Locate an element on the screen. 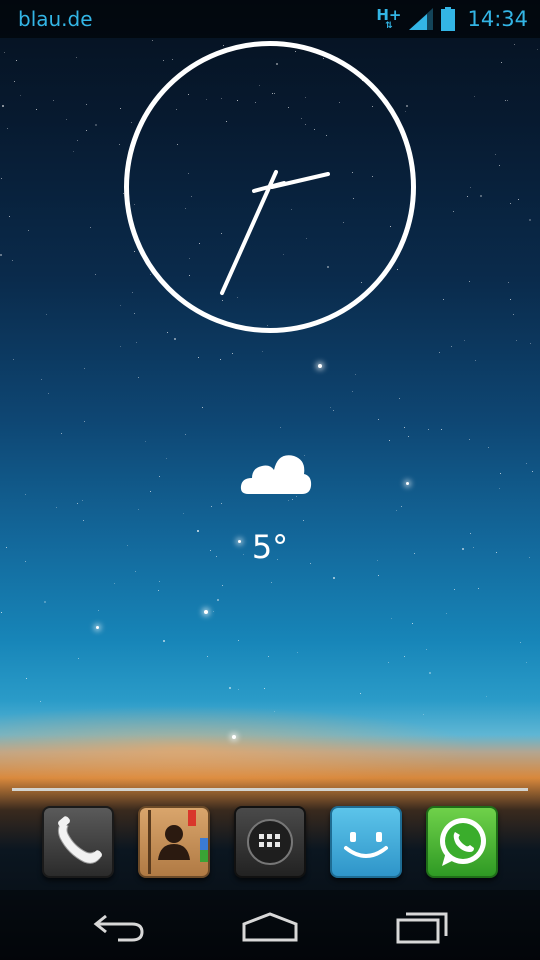  clock-hands-icon is located at coordinates (275, 232).